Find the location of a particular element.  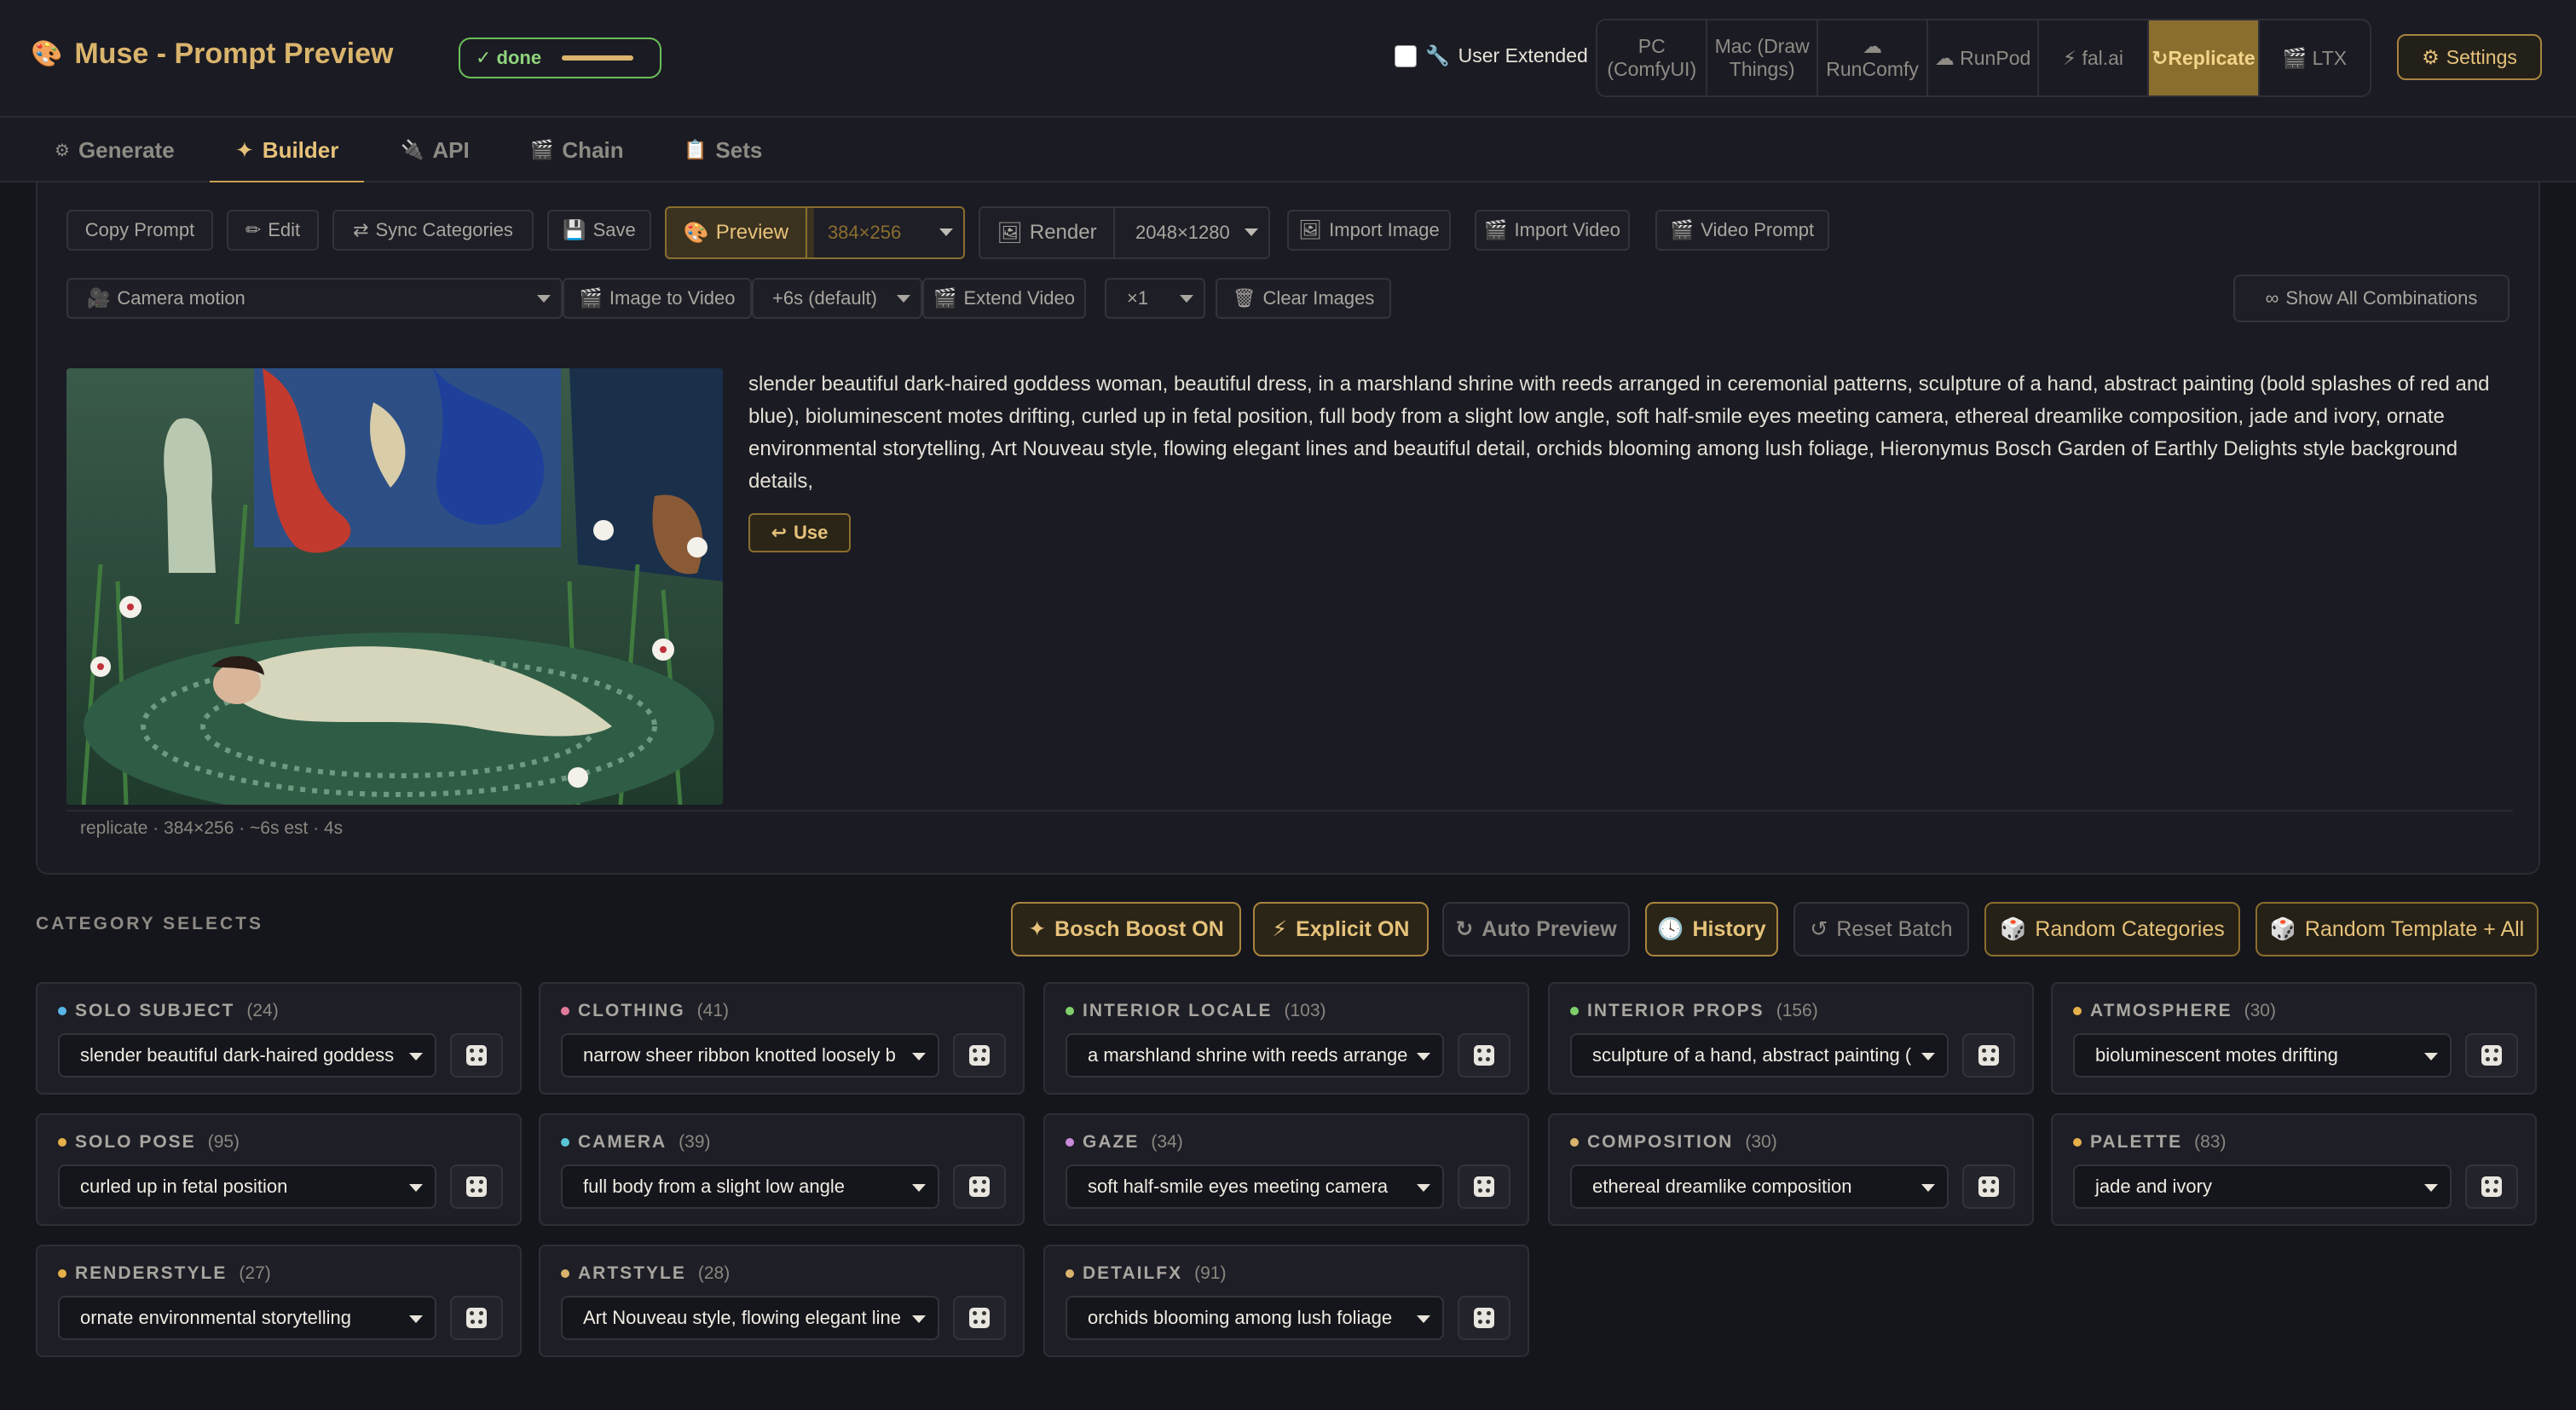

tab-chain: 🎬 Chain is located at coordinates (577, 150).